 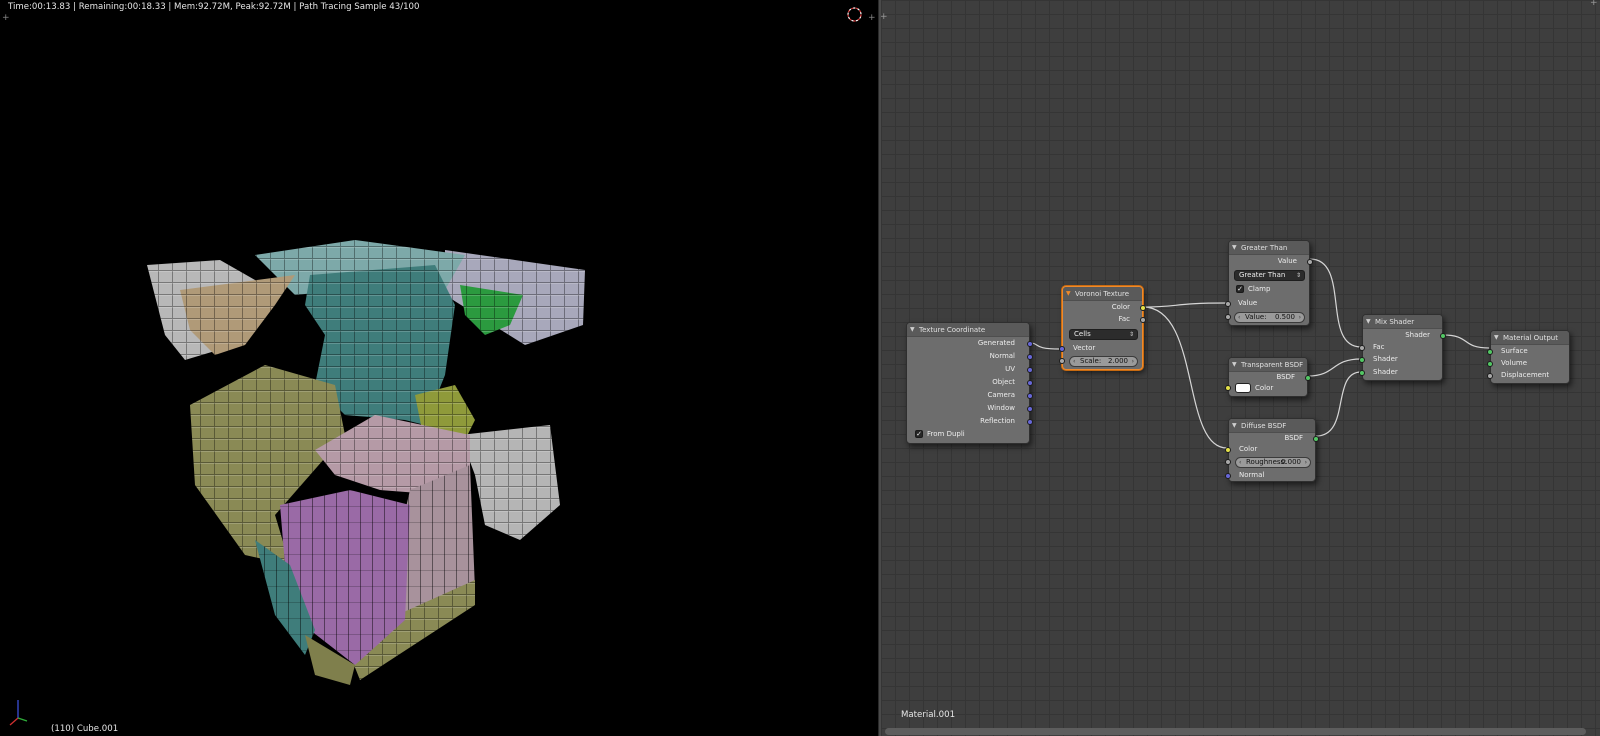 What do you see at coordinates (1417, 335) in the screenshot?
I see `output-label-shader: Shader` at bounding box center [1417, 335].